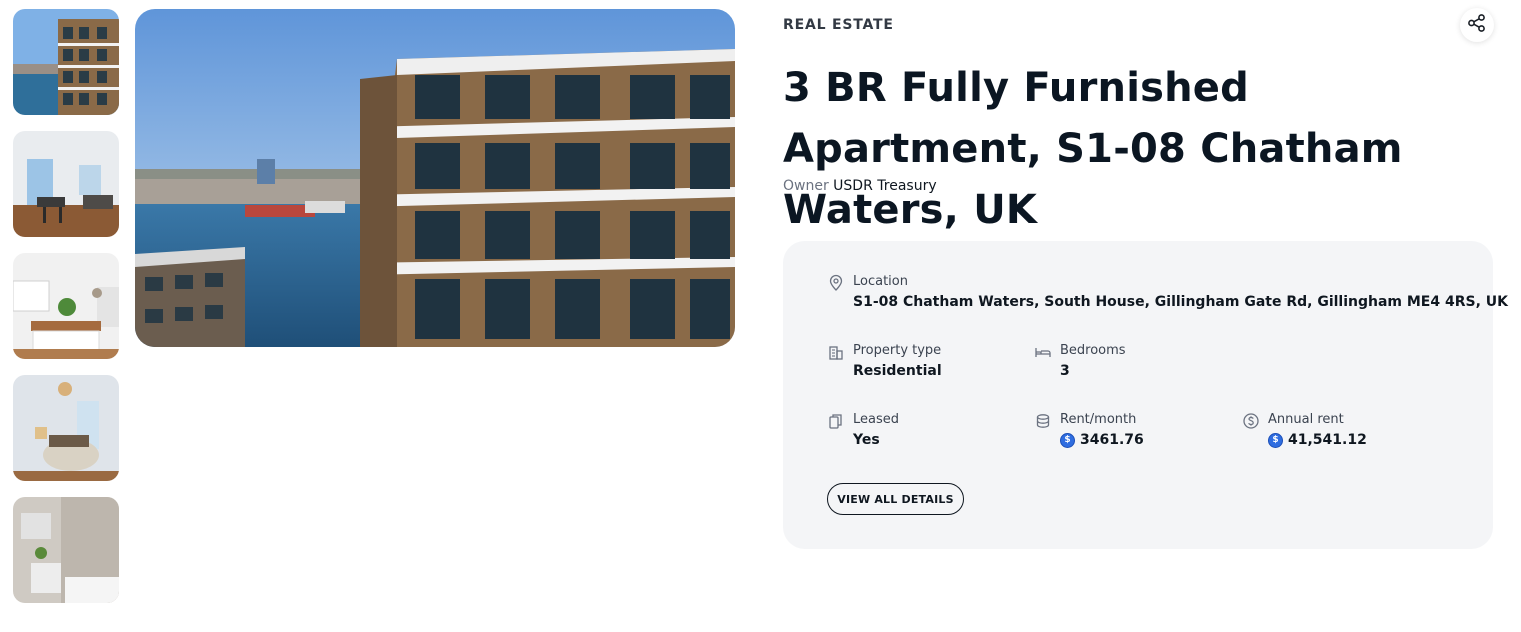 This screenshot has height=632, width=1521. I want to click on leased-value: Yes, so click(866, 440).